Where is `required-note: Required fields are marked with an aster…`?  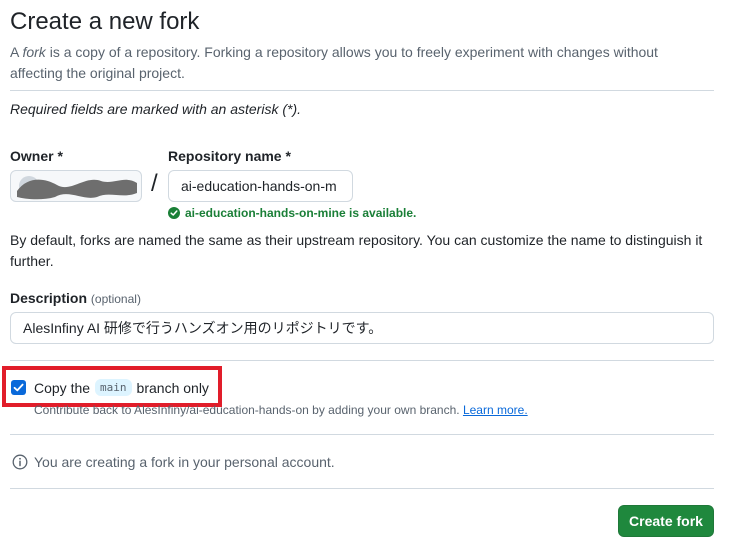
required-note: Required fields are marked with an aster… is located at coordinates (156, 109).